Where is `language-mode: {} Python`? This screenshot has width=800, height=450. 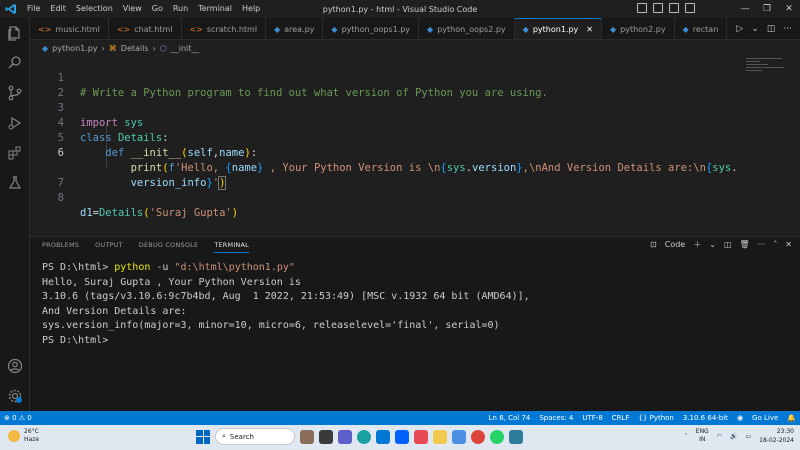
language-mode: {} Python is located at coordinates (655, 418).